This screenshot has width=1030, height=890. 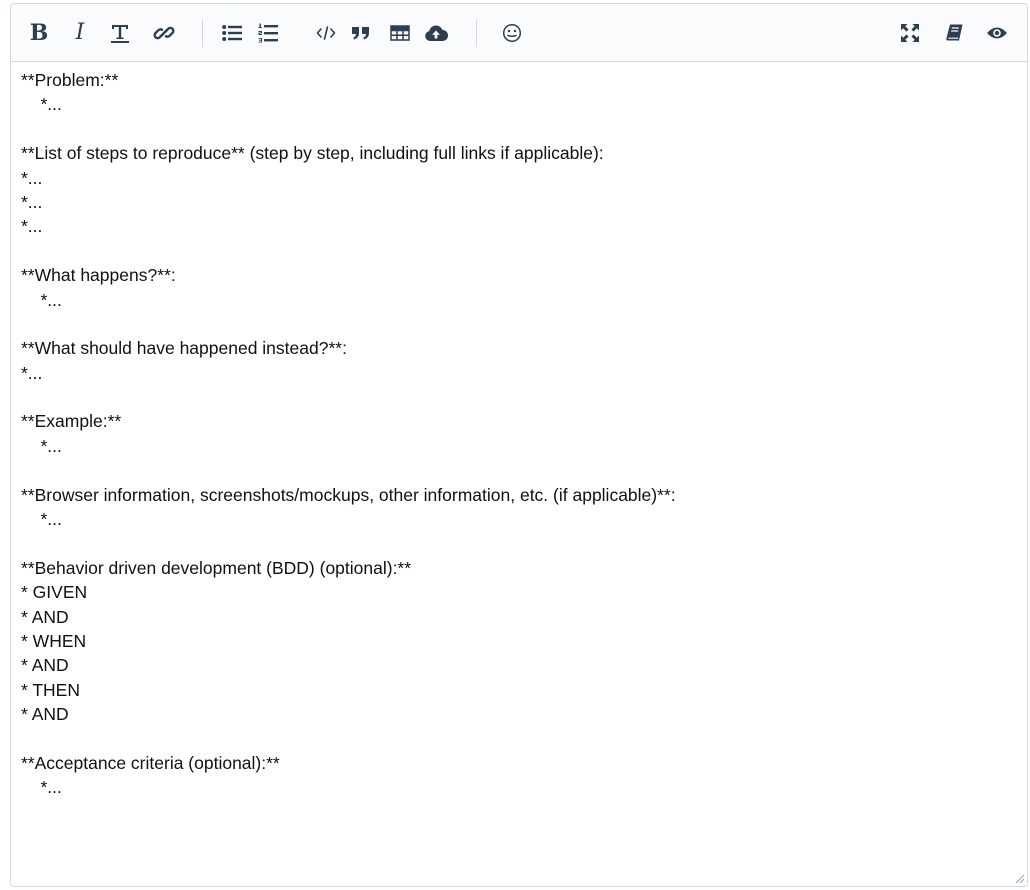 I want to click on ordered-list-icon, so click(x=268, y=33).